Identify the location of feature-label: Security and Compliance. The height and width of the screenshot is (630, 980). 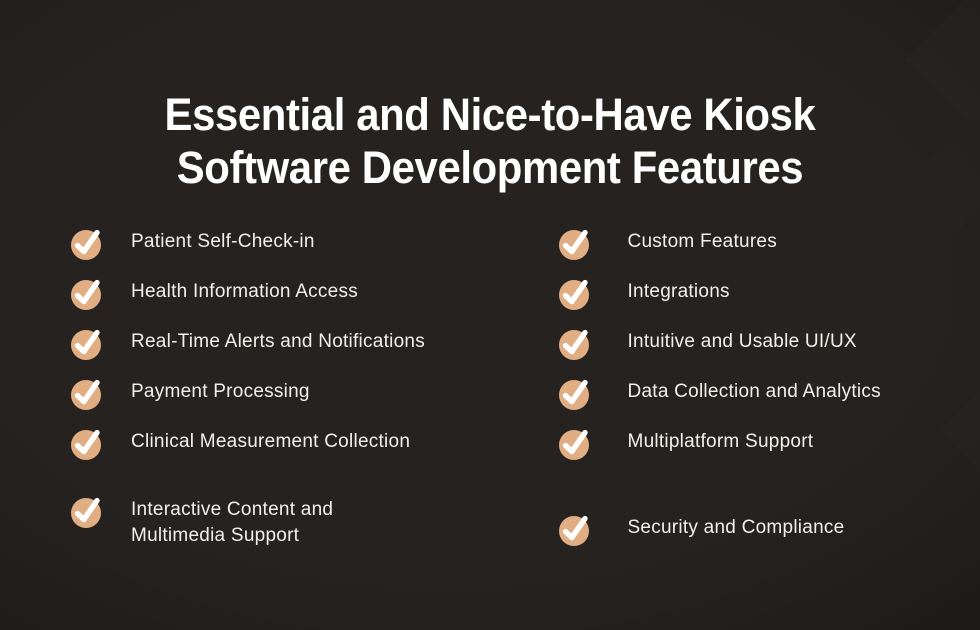
(736, 527).